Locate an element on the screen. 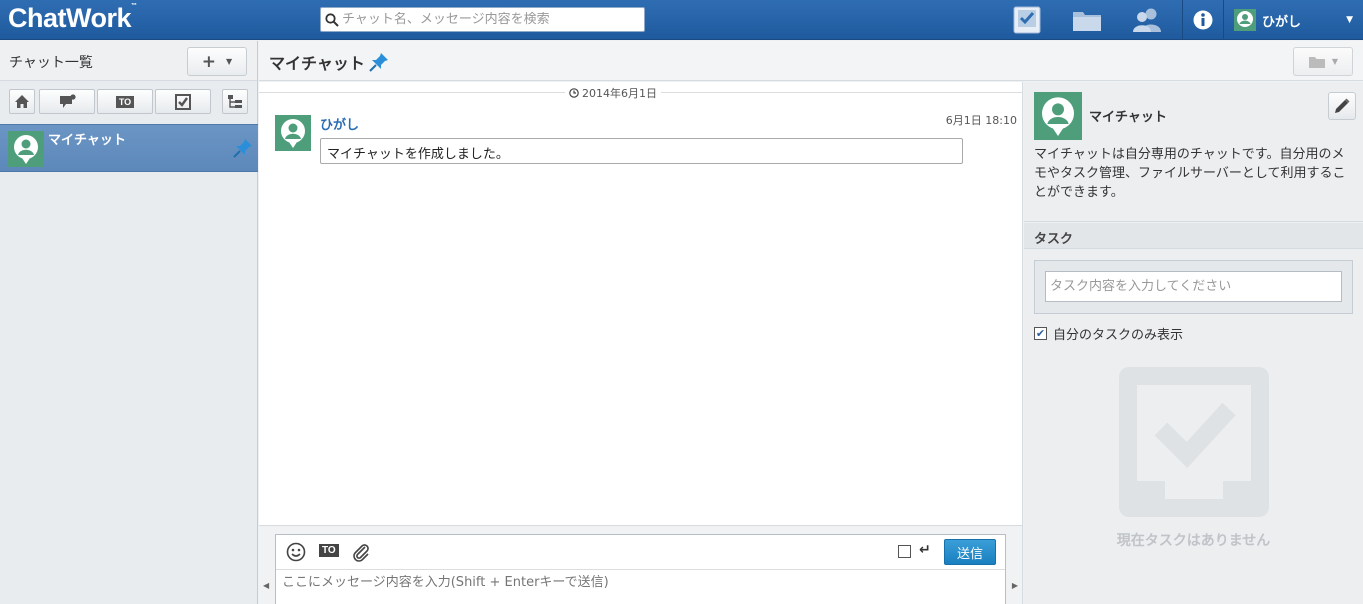 Image resolution: width=1363 pixels, height=604 pixels. room-files-button: ▼ is located at coordinates (1323, 61).